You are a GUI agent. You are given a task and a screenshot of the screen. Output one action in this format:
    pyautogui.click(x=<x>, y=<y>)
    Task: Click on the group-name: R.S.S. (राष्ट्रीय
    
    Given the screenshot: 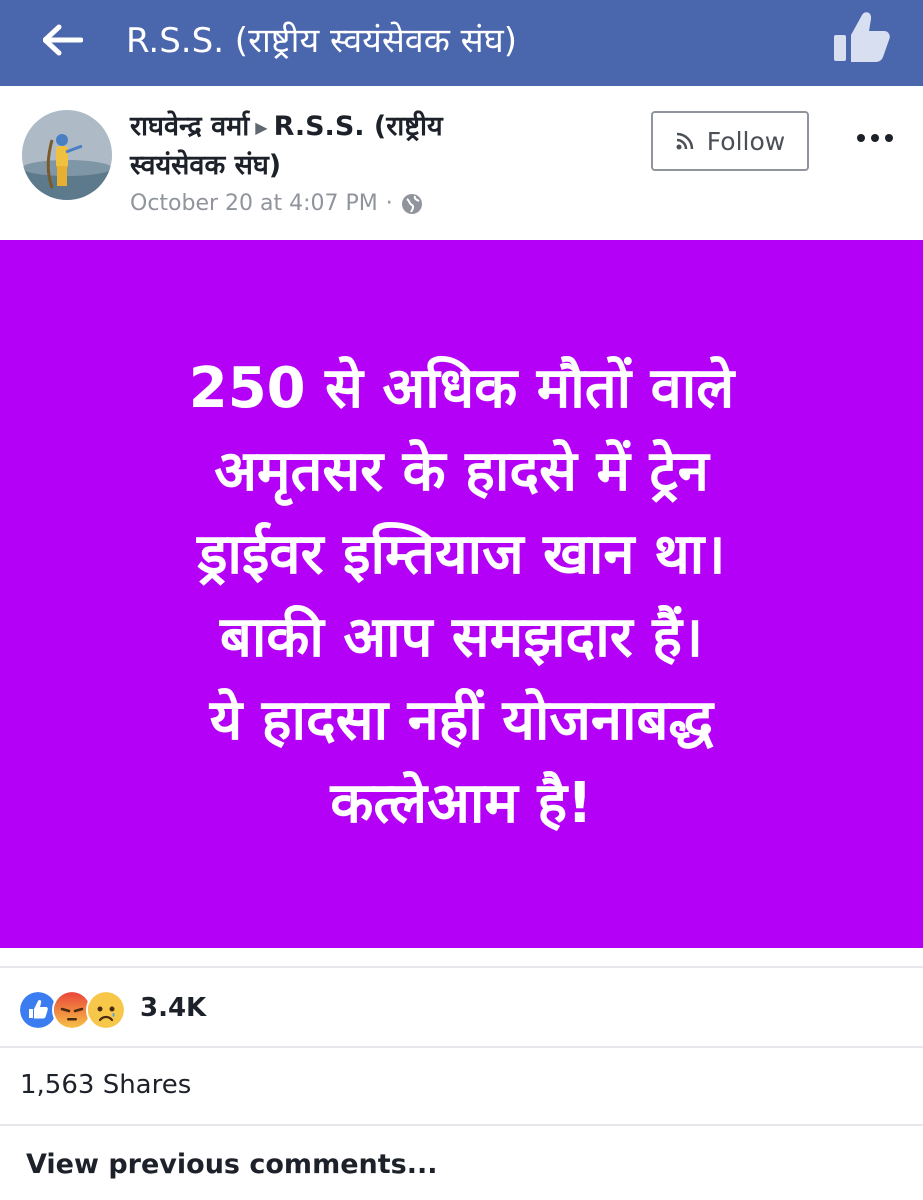 What is the action you would take?
    pyautogui.click(x=358, y=126)
    